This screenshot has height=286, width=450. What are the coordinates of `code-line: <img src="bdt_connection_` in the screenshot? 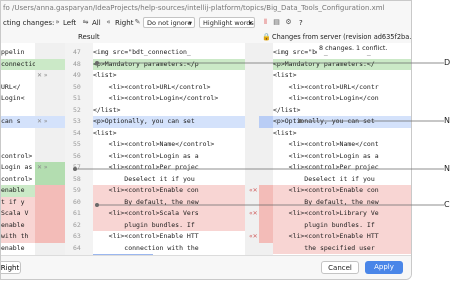 It's located at (142, 52).